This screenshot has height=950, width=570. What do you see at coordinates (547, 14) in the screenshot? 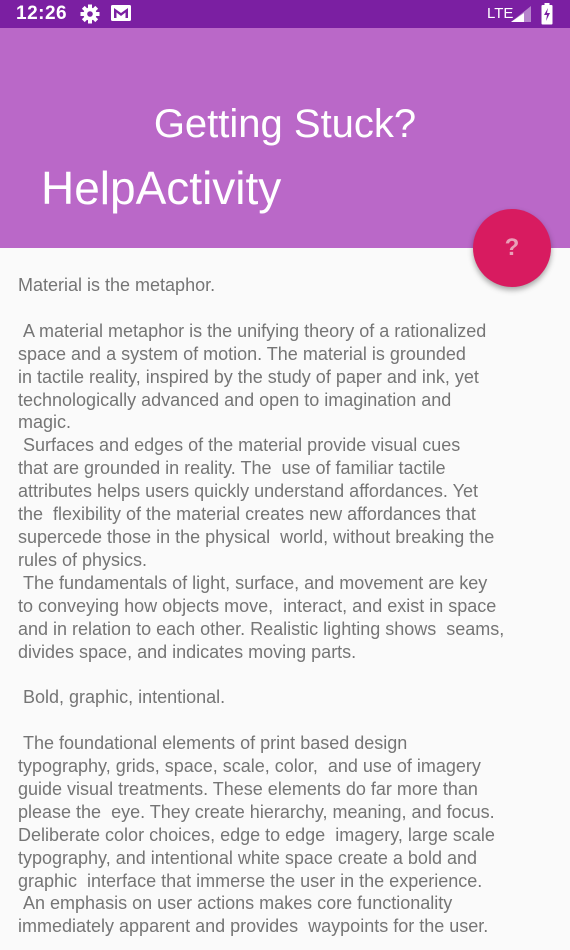
I see `battery-icon` at bounding box center [547, 14].